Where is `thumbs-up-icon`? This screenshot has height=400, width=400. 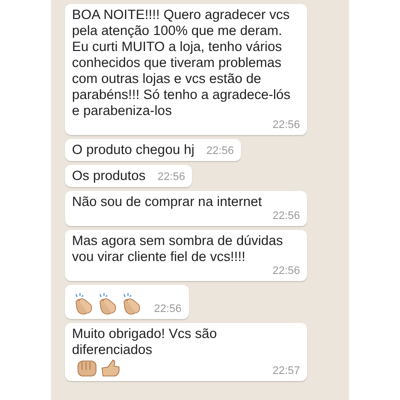
thumbs-up-icon is located at coordinates (110, 368).